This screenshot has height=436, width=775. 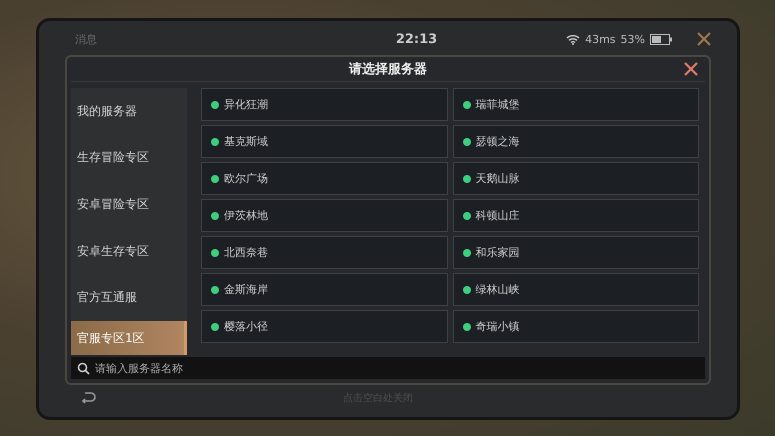 What do you see at coordinates (129, 251) in the screenshot?
I see `category-tab: 安卓生存专区` at bounding box center [129, 251].